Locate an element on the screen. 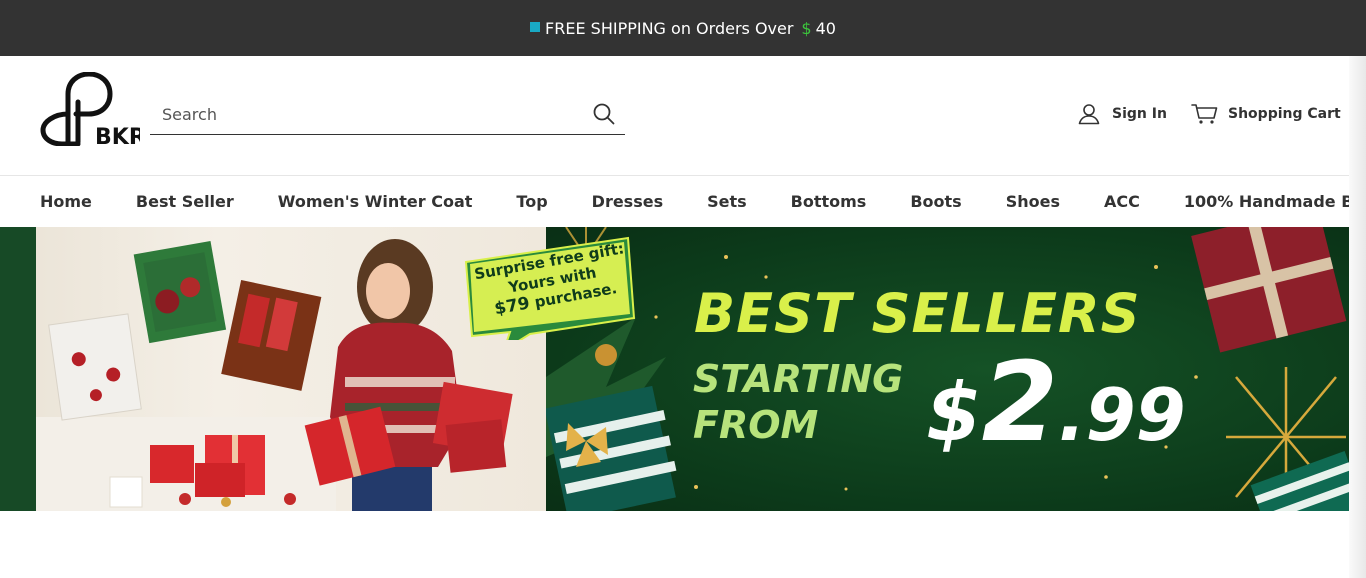 This screenshot has height=578, width=1366. search-input is located at coordinates (365, 114).